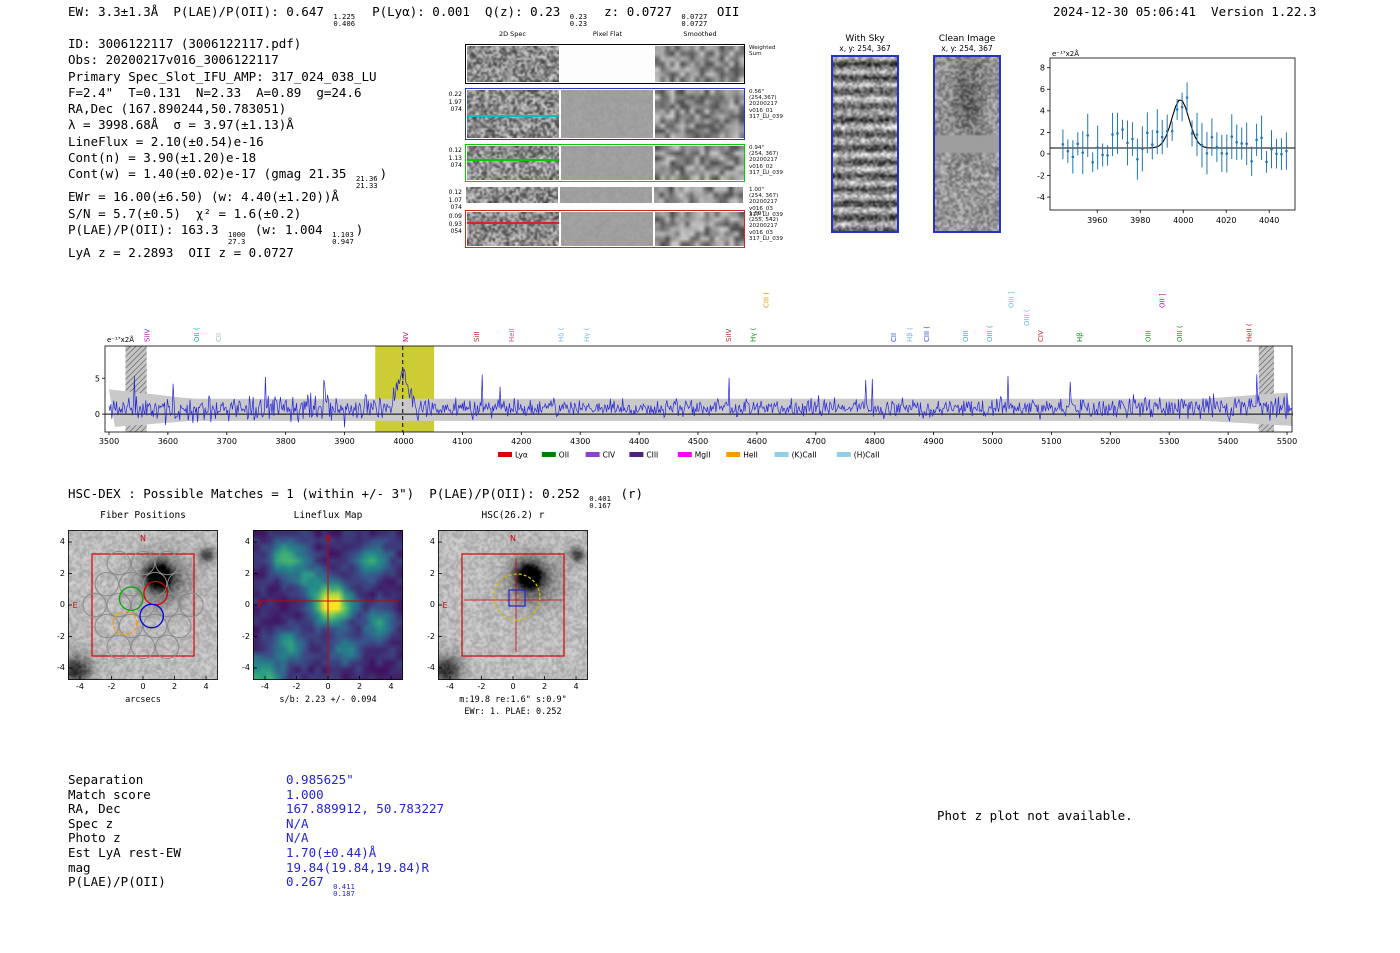  What do you see at coordinates (1228, 441) in the screenshot?
I see `x-tick-label: 5400` at bounding box center [1228, 441].